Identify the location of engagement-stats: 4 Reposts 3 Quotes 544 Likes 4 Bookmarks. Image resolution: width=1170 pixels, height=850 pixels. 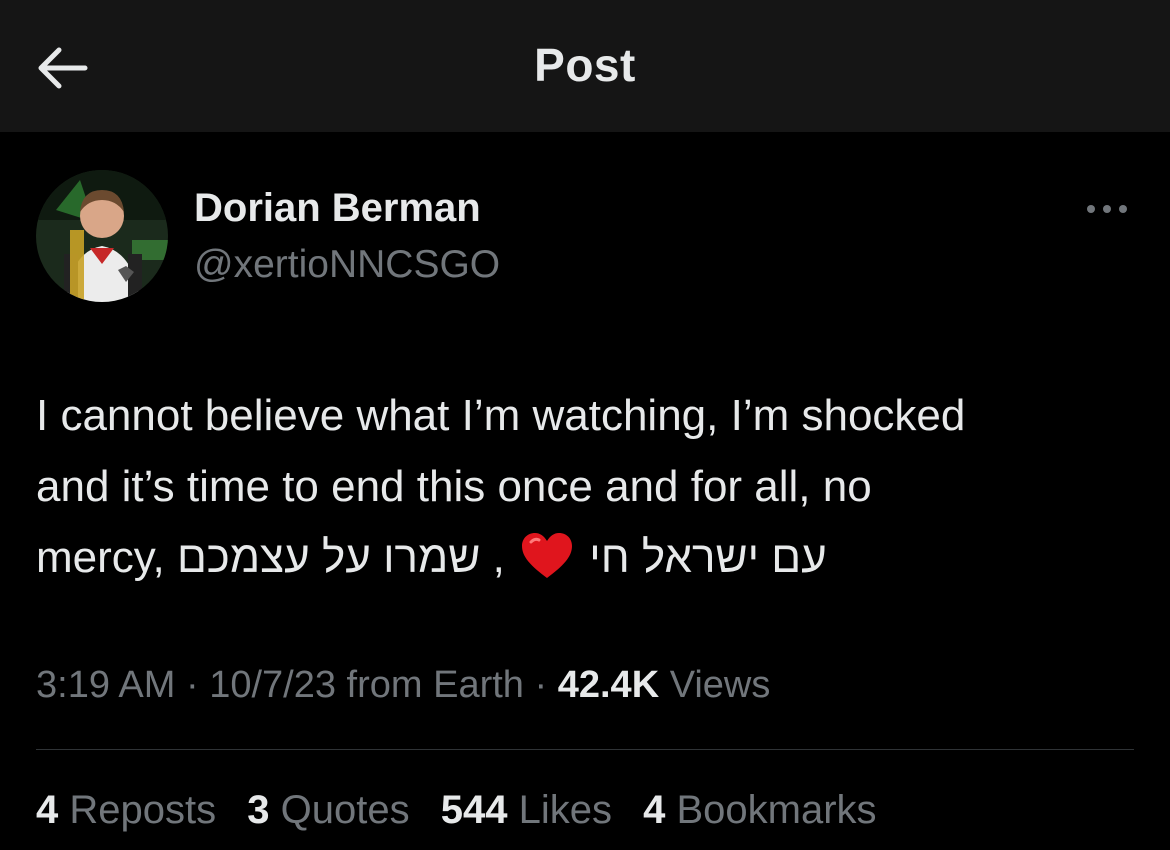
(466, 810).